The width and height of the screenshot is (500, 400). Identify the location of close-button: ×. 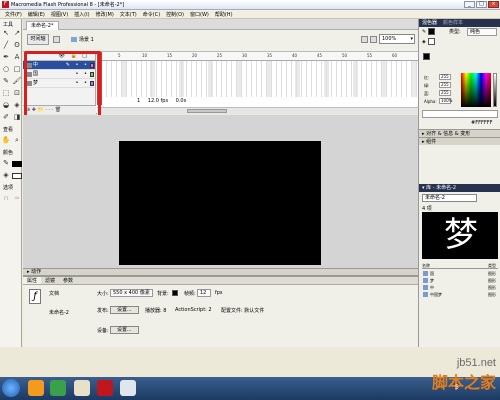
(493, 4).